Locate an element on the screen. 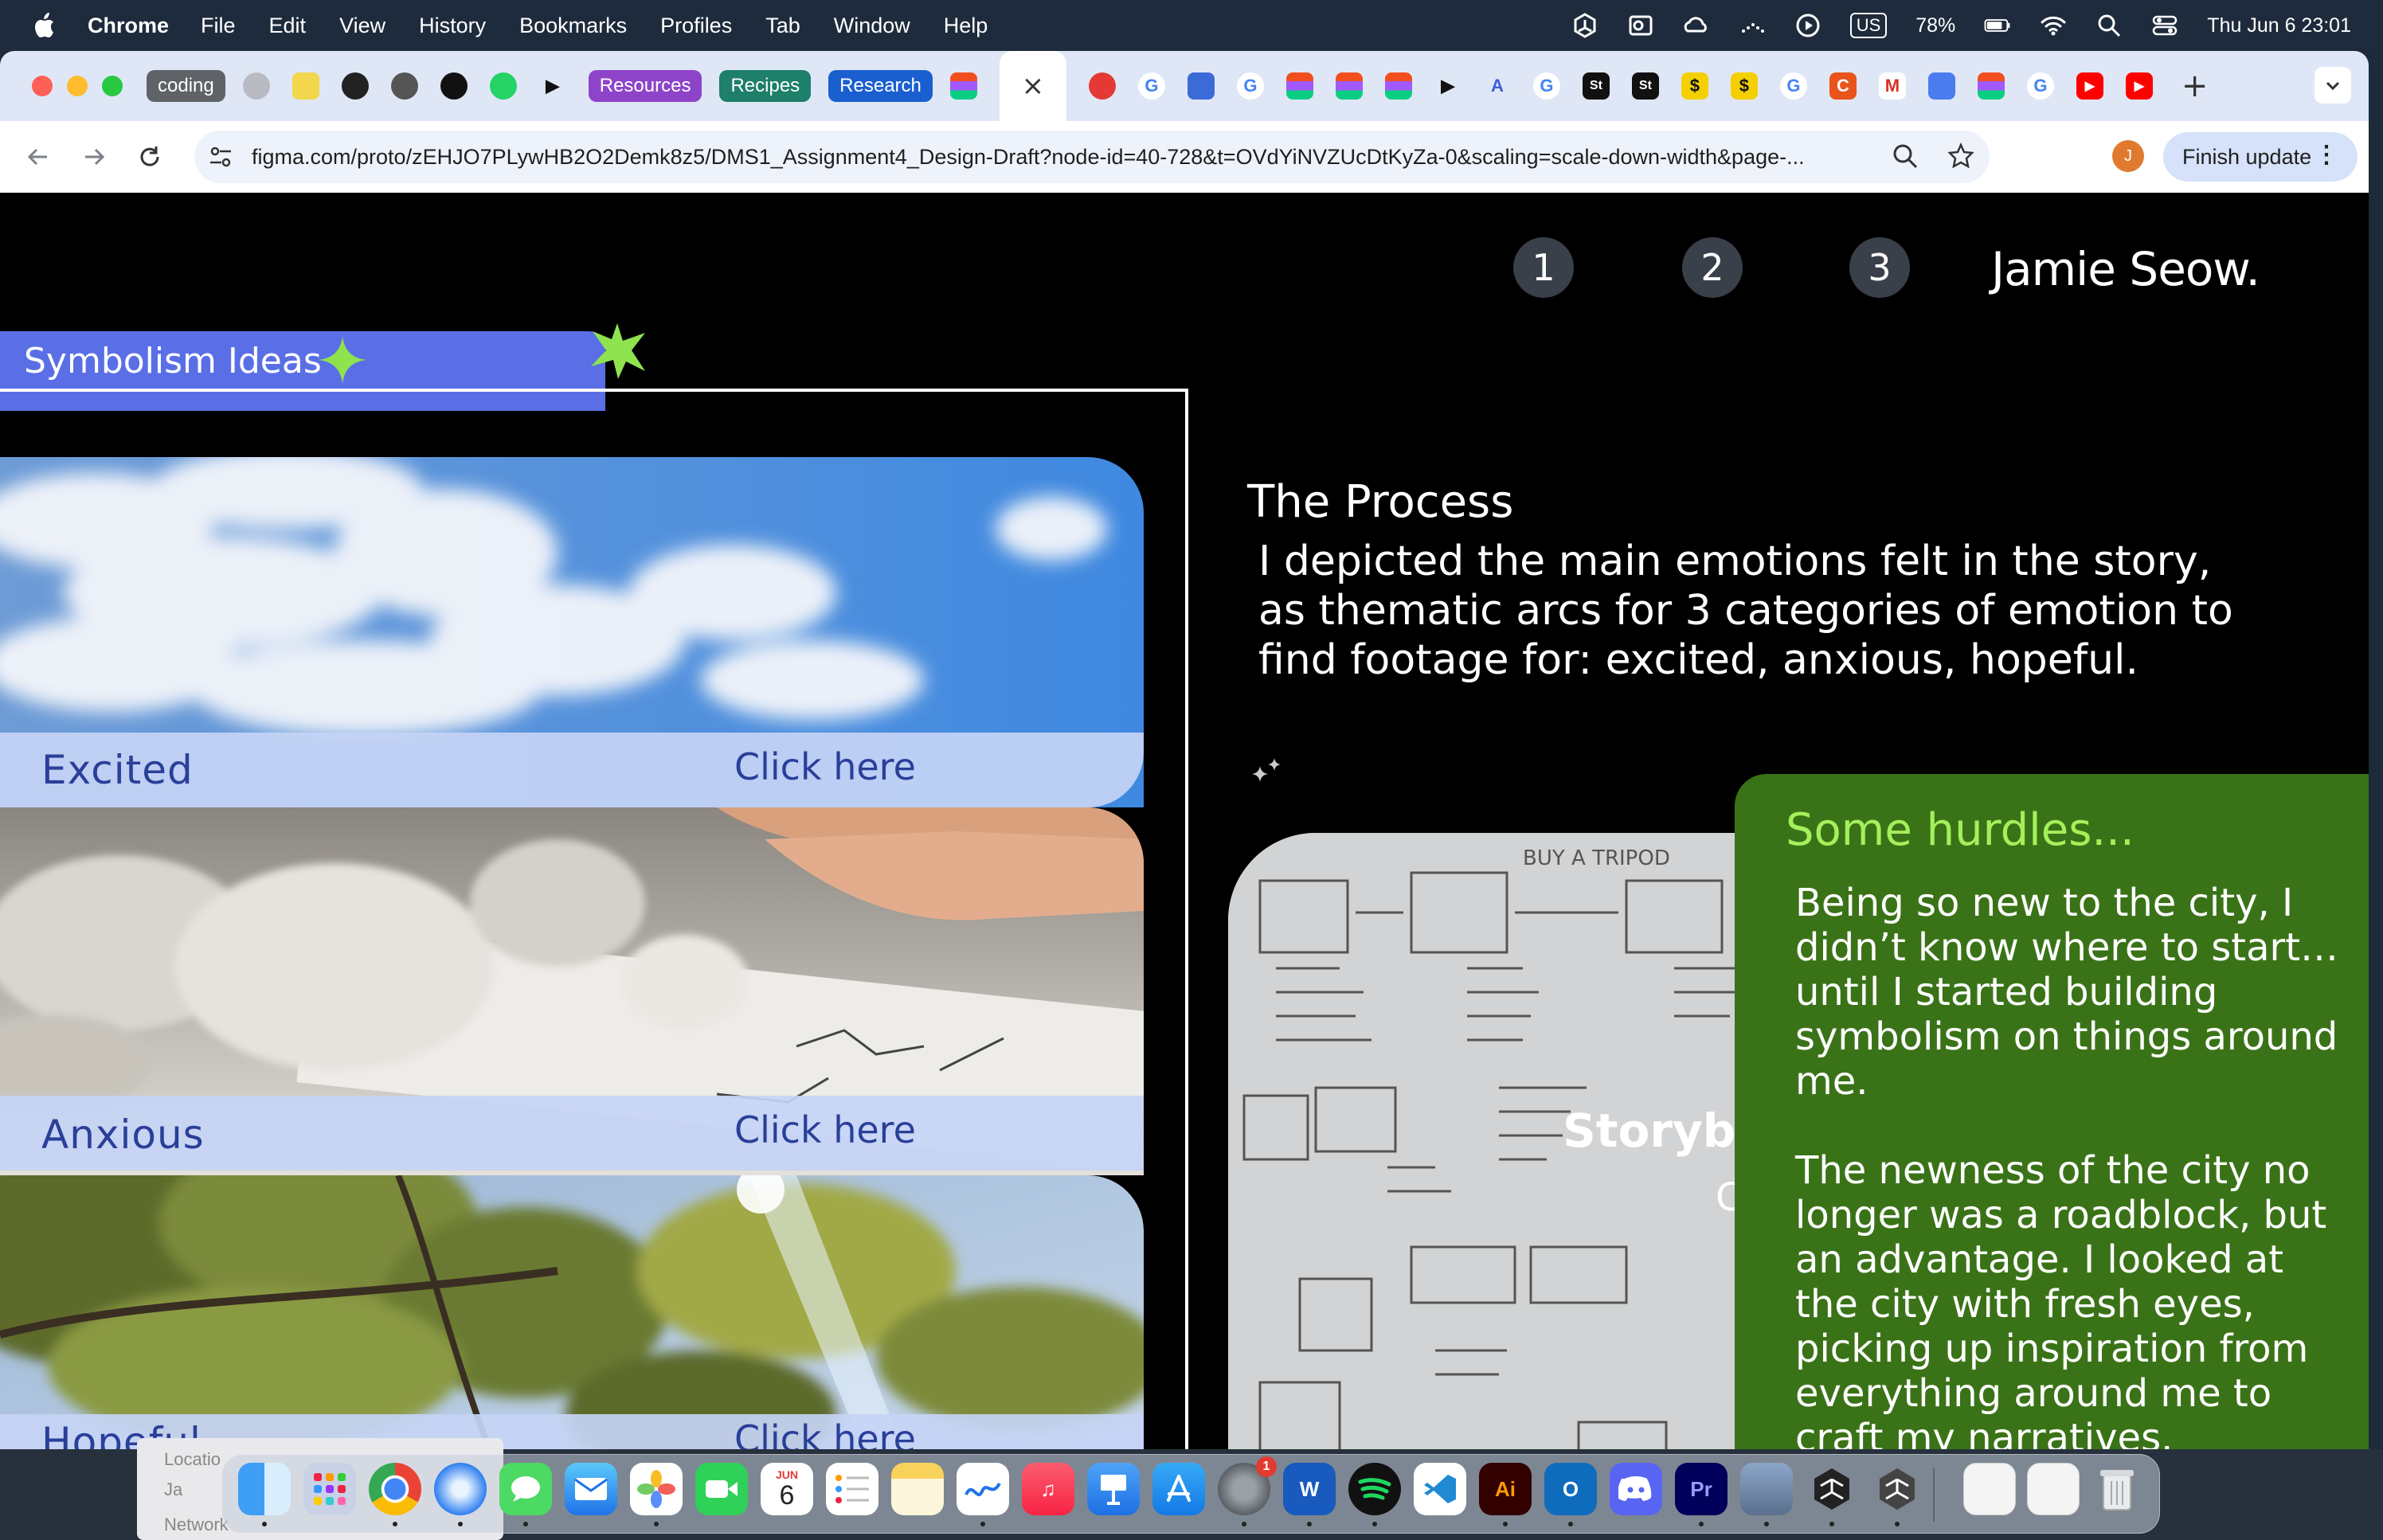 This screenshot has width=2383, height=1540. zoom-icon is located at coordinates (1905, 156).